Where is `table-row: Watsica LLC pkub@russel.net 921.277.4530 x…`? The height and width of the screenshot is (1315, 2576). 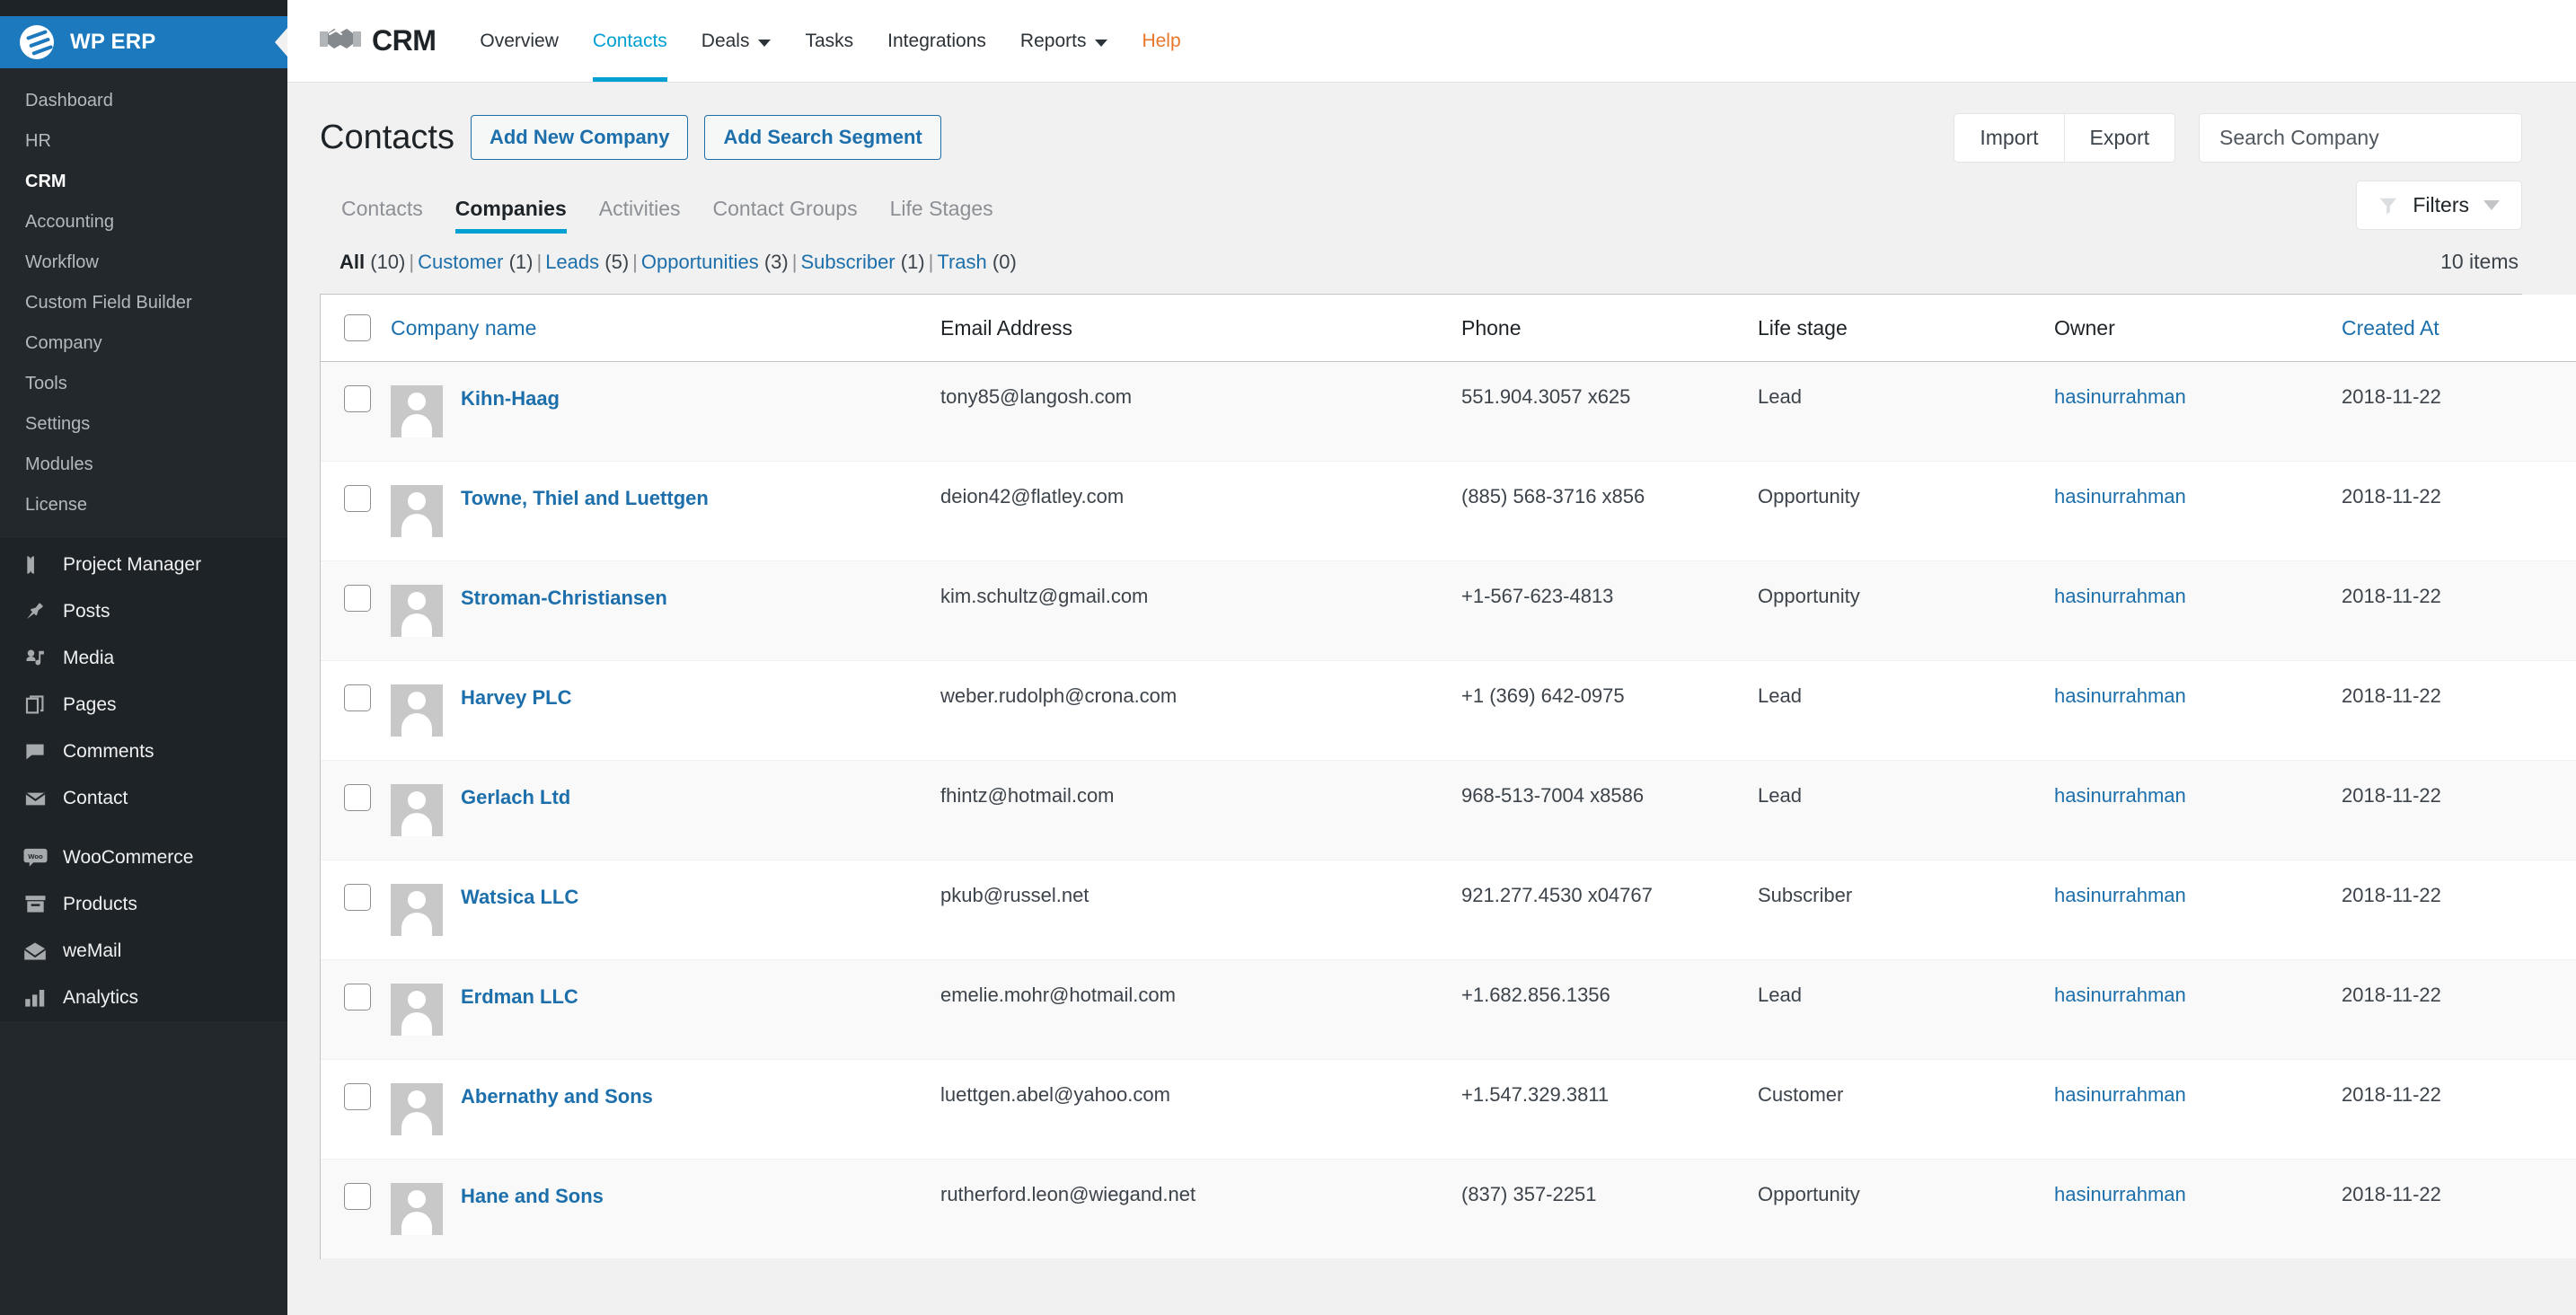
table-row: Watsica LLC pkub@russel.net 921.277.4530 x… is located at coordinates (1448, 910).